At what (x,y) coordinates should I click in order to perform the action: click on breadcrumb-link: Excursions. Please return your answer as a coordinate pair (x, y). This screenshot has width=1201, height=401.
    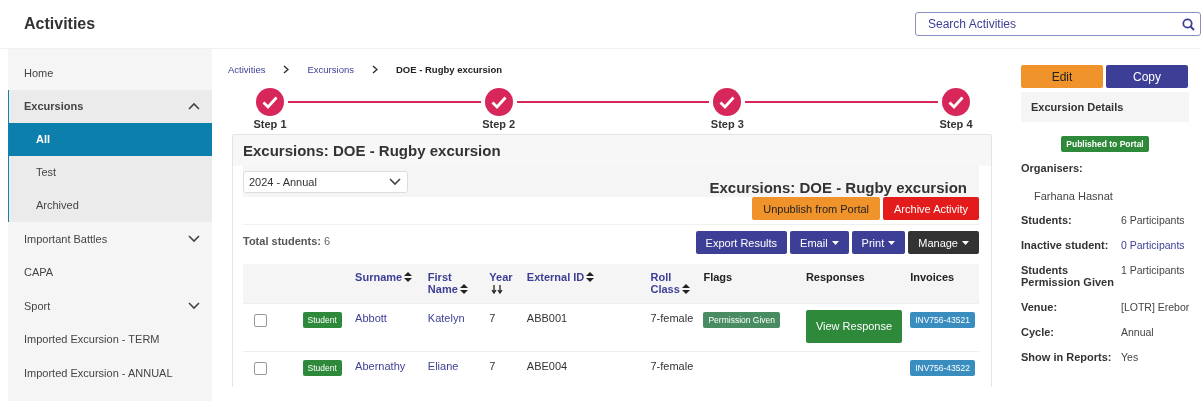
    Looking at the image, I should click on (330, 69).